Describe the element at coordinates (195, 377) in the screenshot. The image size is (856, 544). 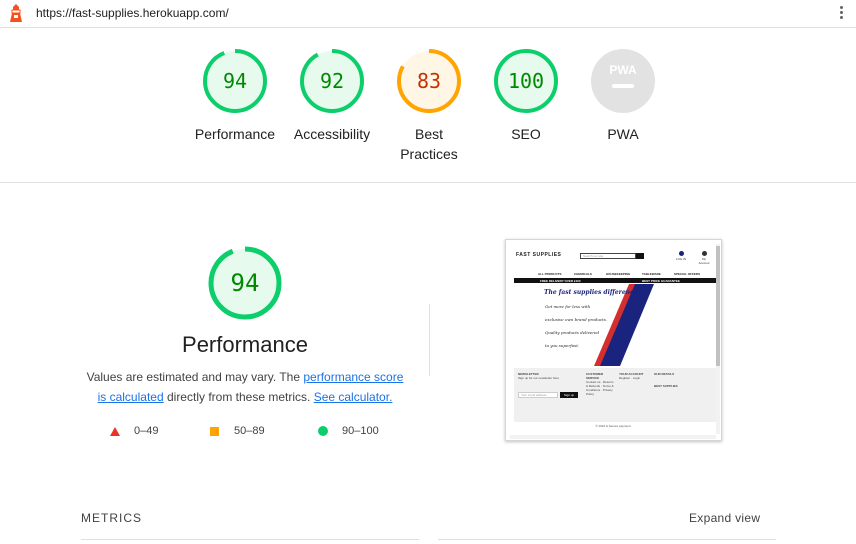
I see `desc-text-1: Values are estimated and may vary. The` at that location.